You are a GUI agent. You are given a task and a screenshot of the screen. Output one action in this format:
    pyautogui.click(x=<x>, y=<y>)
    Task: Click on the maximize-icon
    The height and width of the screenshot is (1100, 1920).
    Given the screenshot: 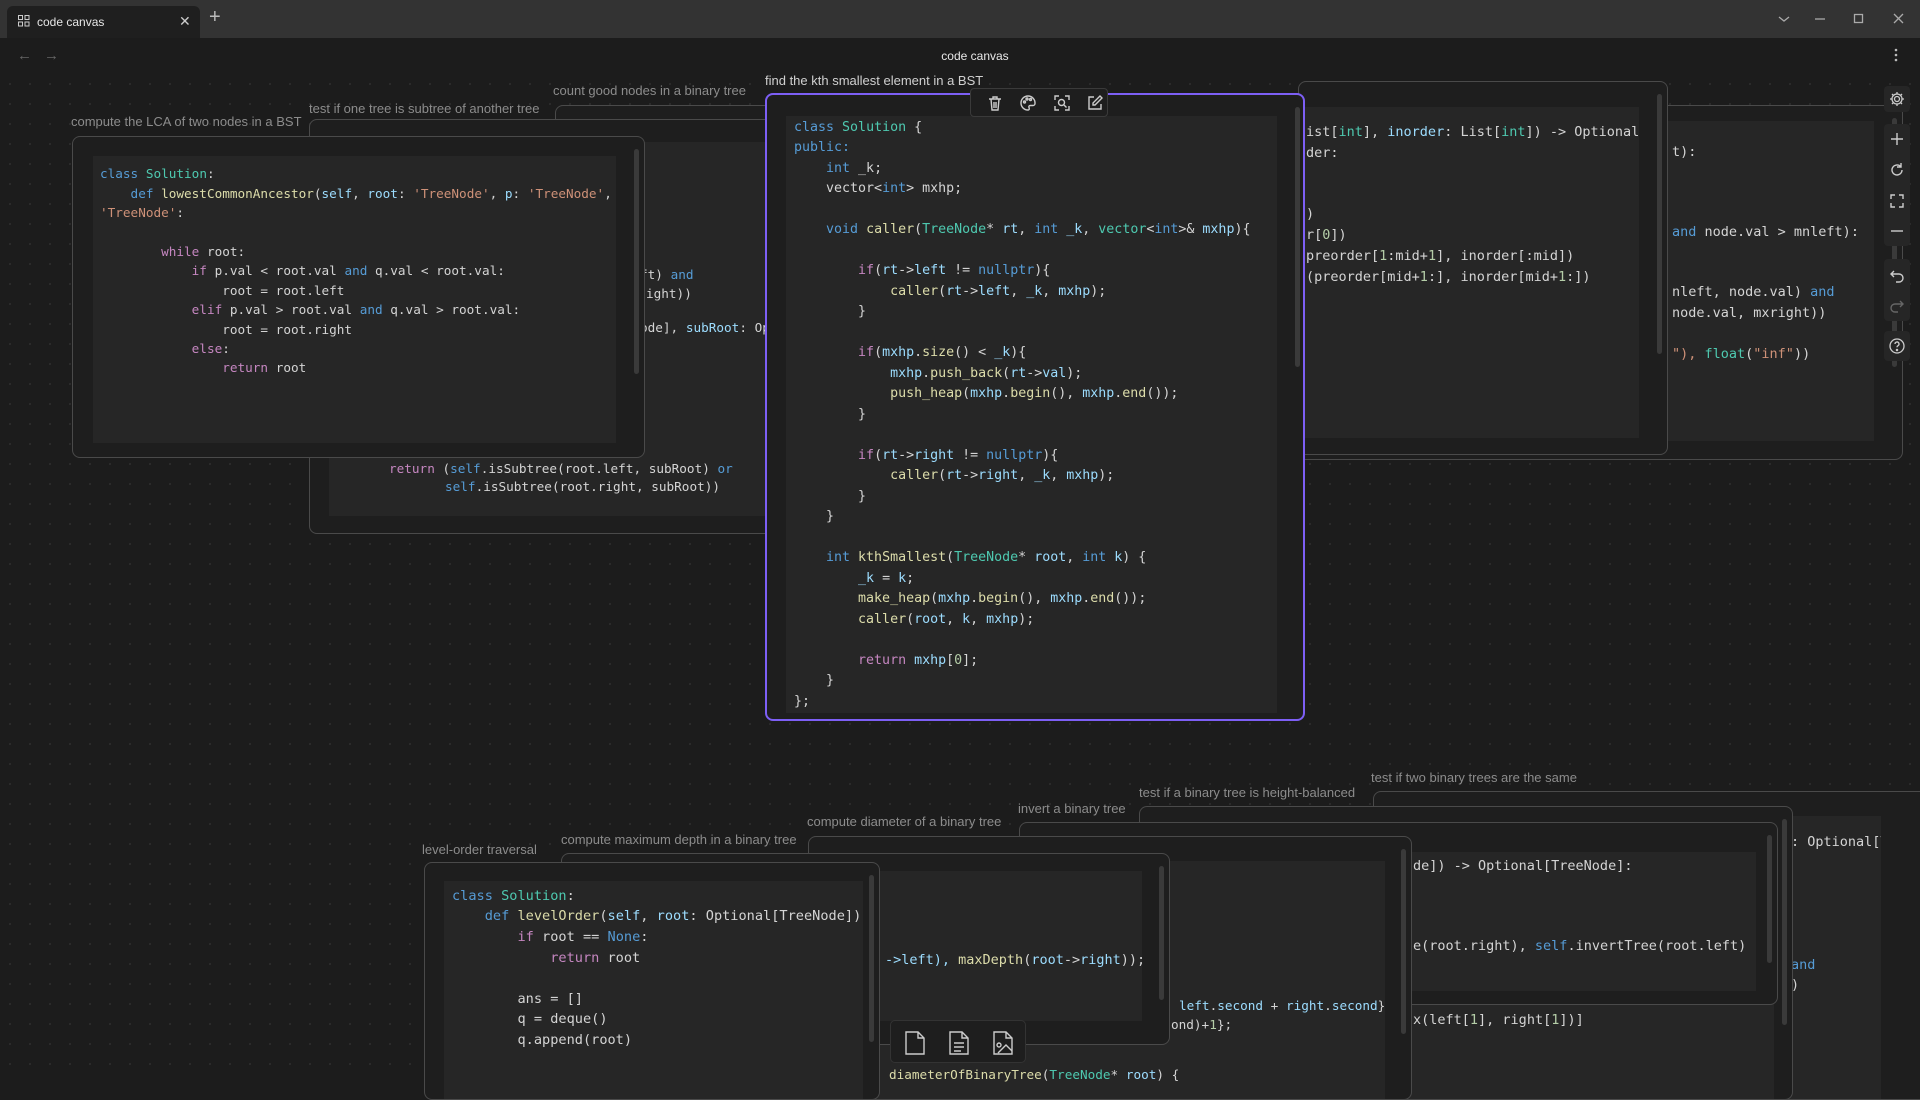 What is the action you would take?
    pyautogui.click(x=1860, y=19)
    